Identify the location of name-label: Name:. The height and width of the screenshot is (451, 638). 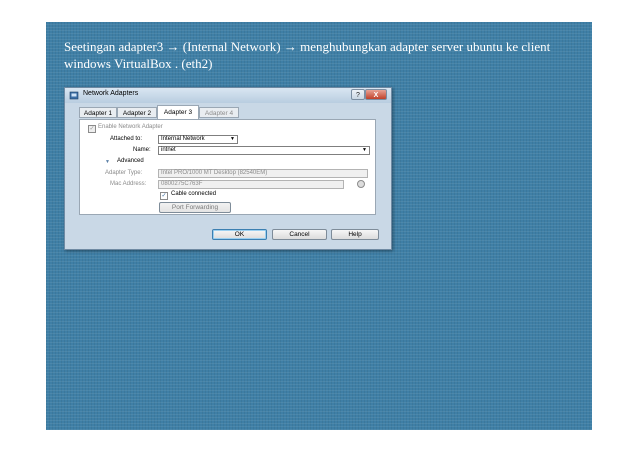
(142, 150).